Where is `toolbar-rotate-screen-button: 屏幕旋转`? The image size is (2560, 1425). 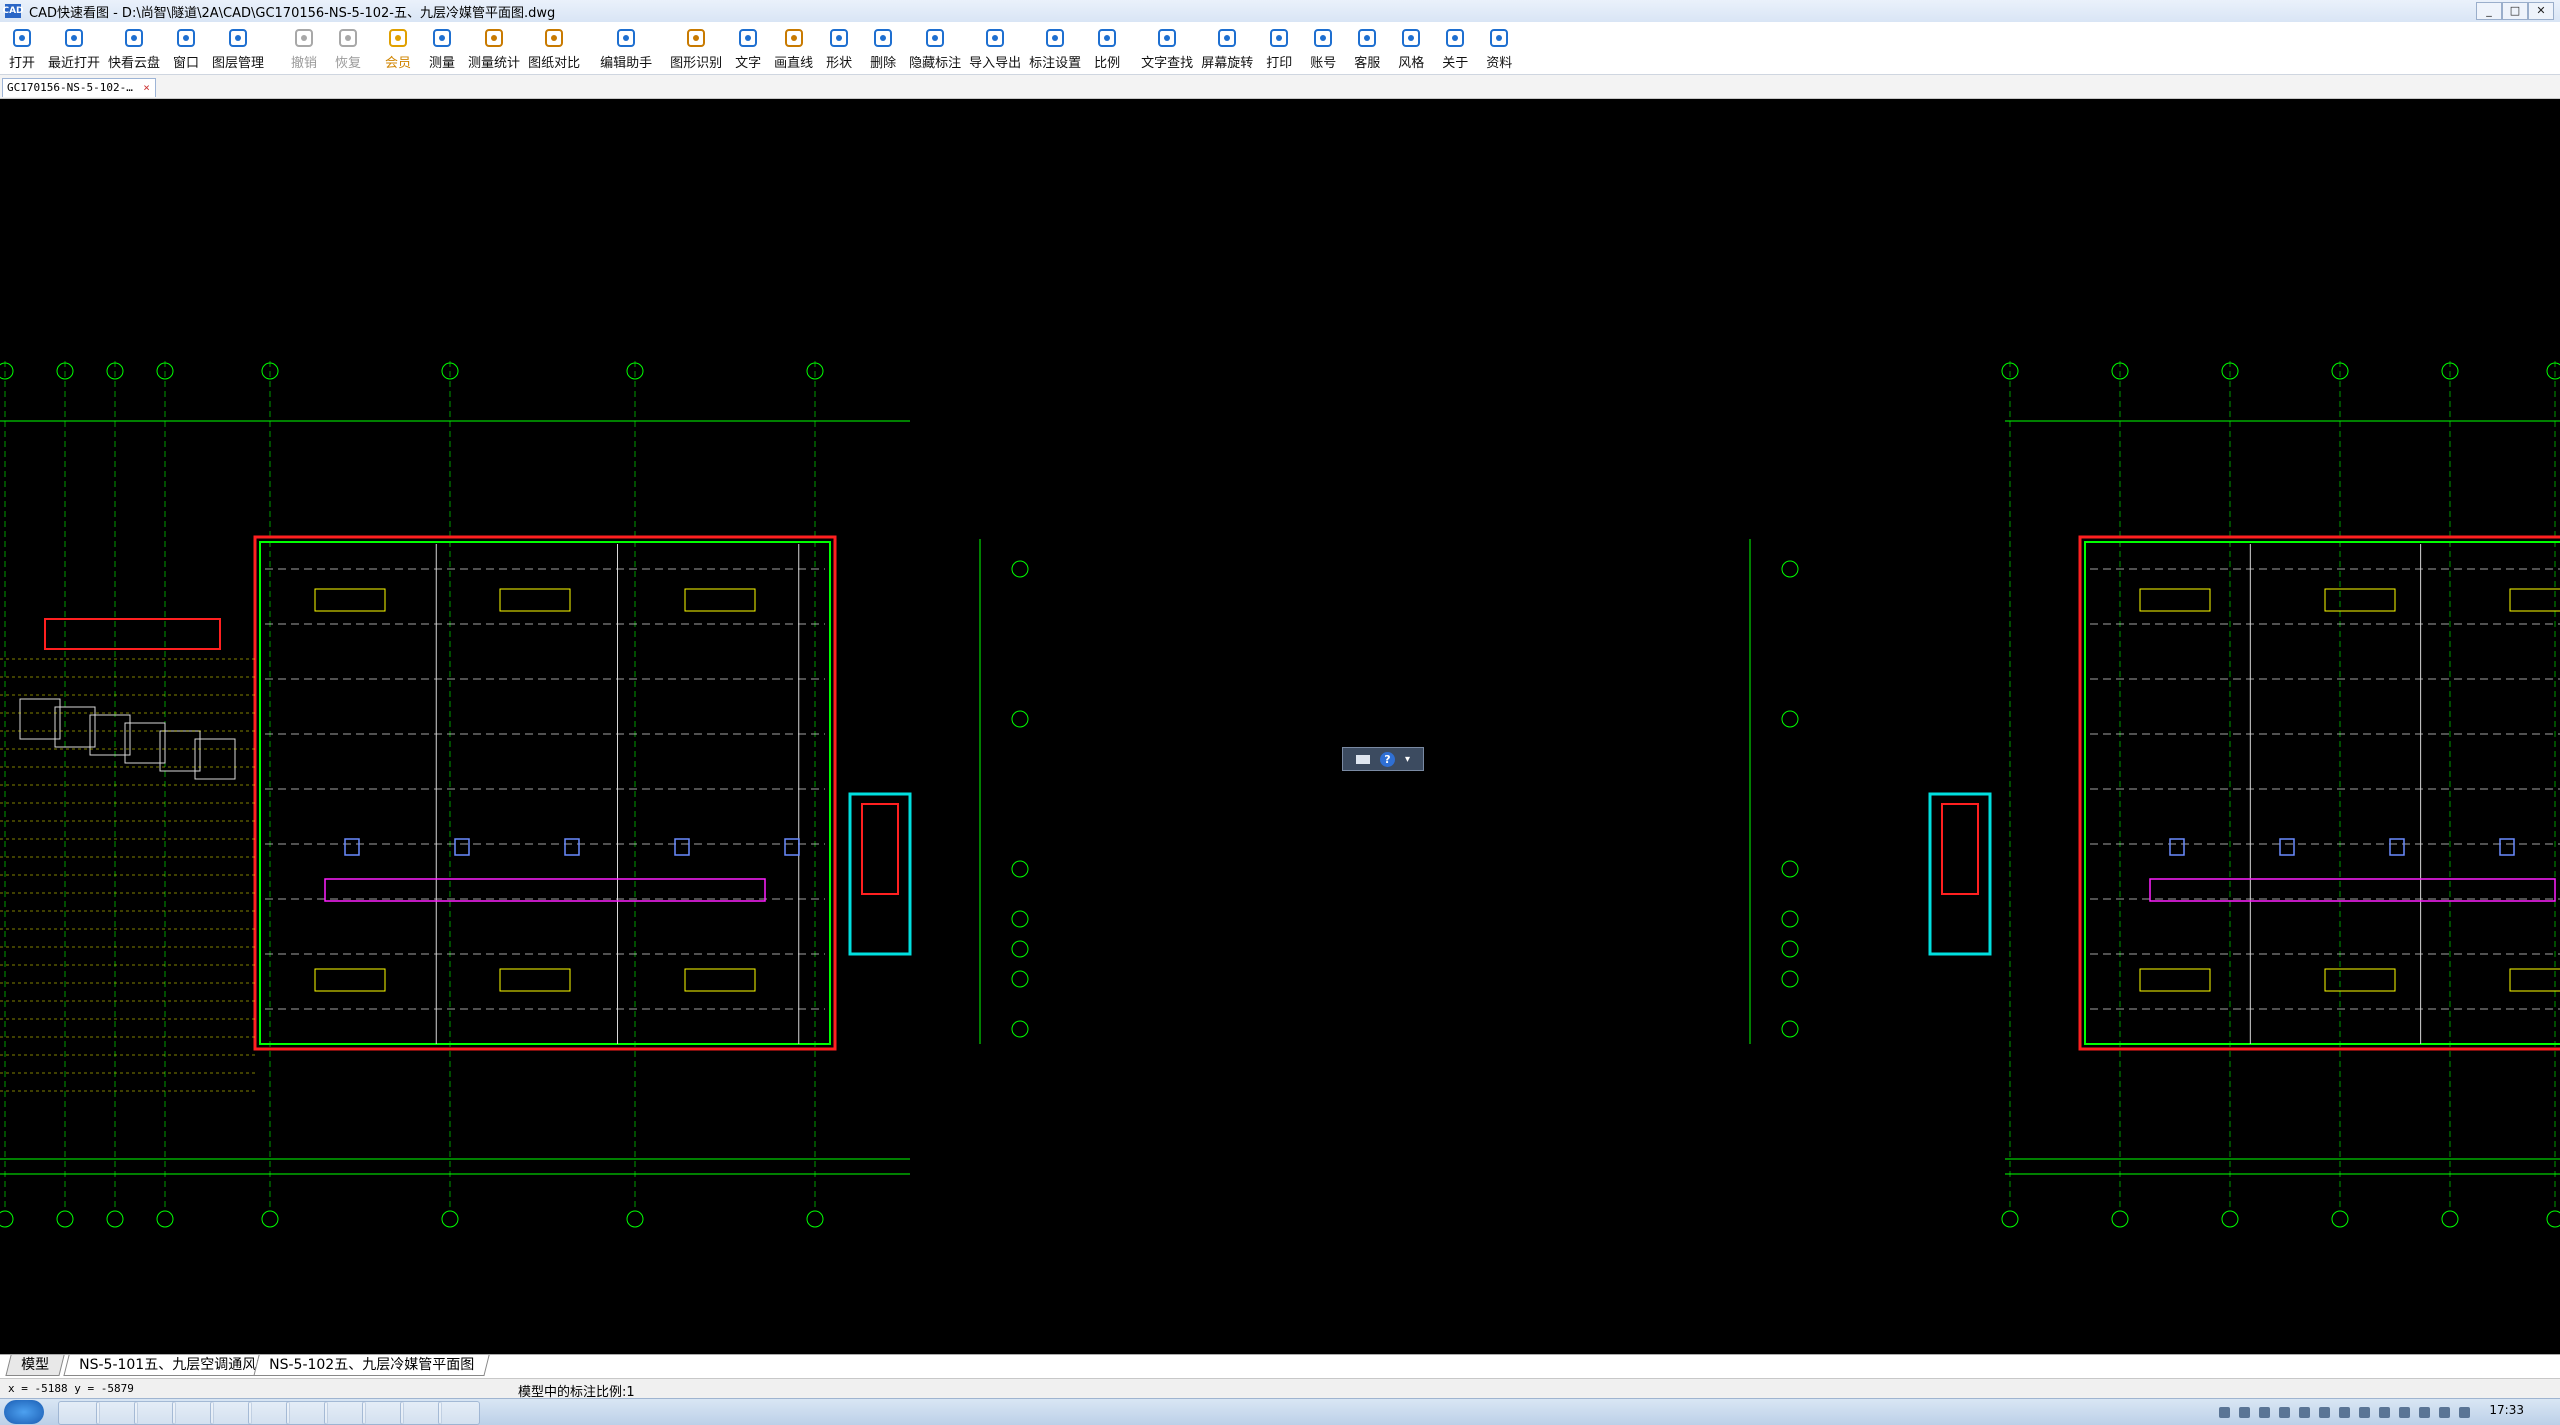 toolbar-rotate-screen-button: 屏幕旋转 is located at coordinates (1227, 46).